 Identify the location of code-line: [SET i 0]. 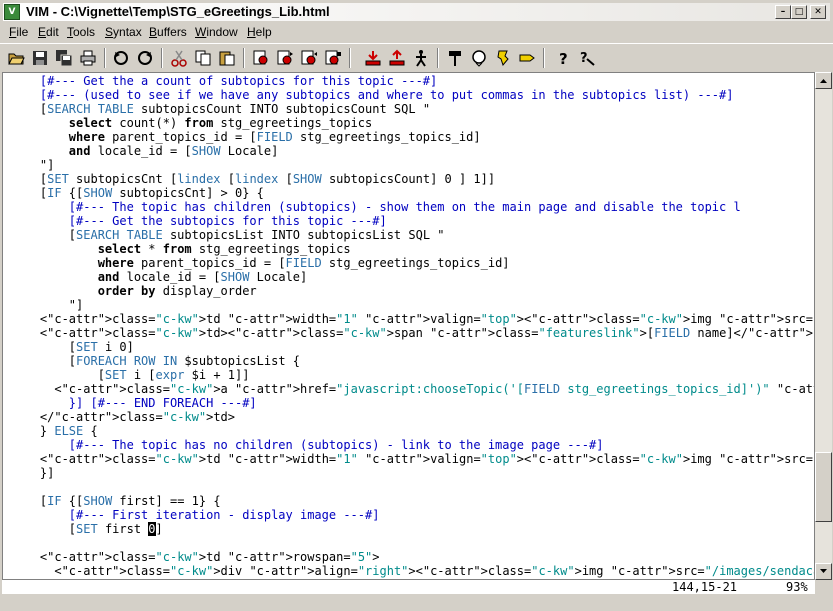
(72, 347).